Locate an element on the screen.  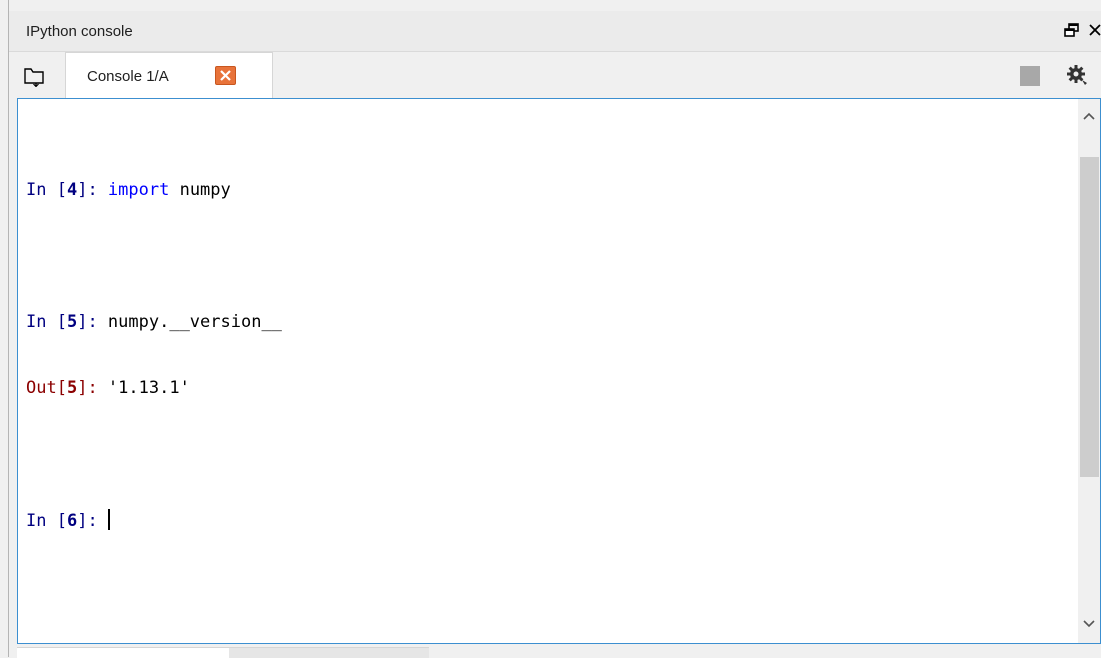
tab-console-1a: Console 1/A is located at coordinates (169, 75).